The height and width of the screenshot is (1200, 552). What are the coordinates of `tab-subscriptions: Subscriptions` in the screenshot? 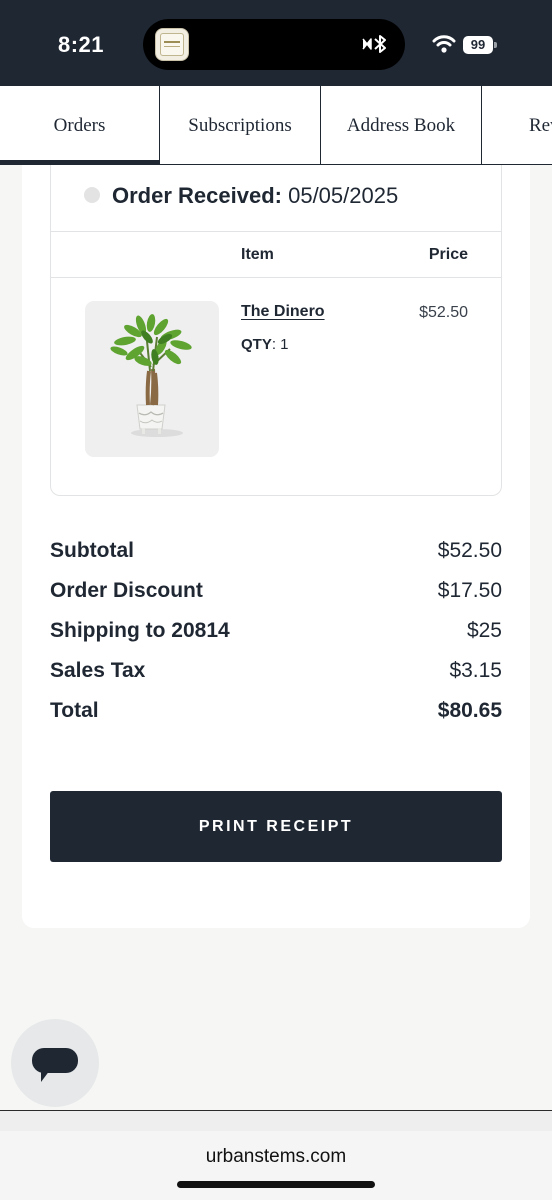 It's located at (240, 125).